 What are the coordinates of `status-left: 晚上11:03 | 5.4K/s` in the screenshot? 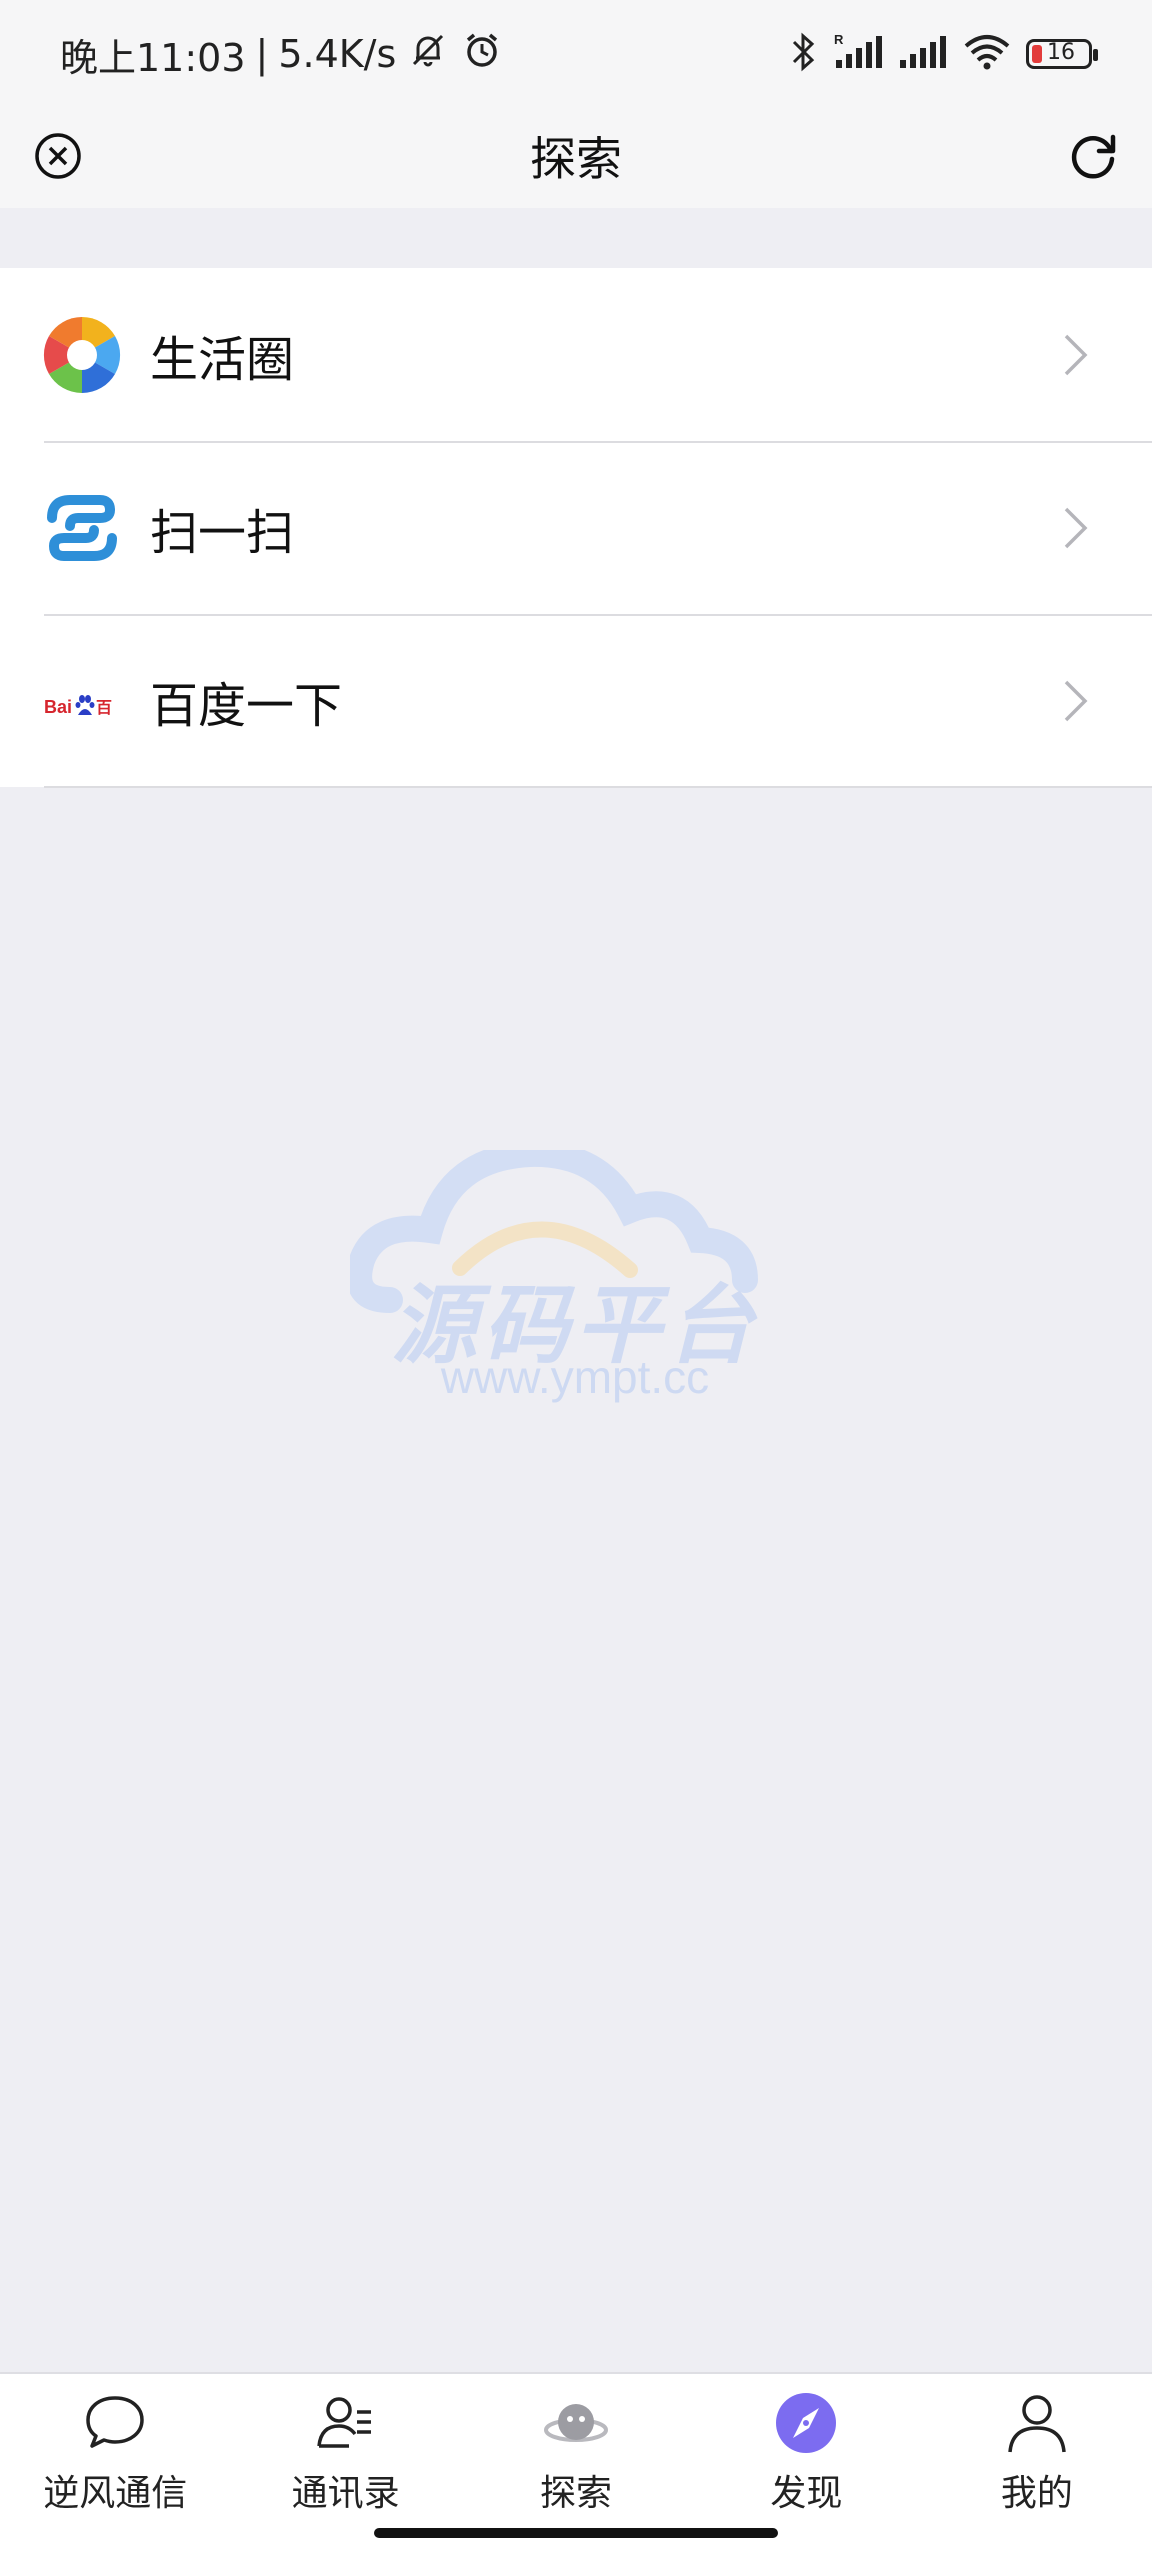 It's located at (282, 54).